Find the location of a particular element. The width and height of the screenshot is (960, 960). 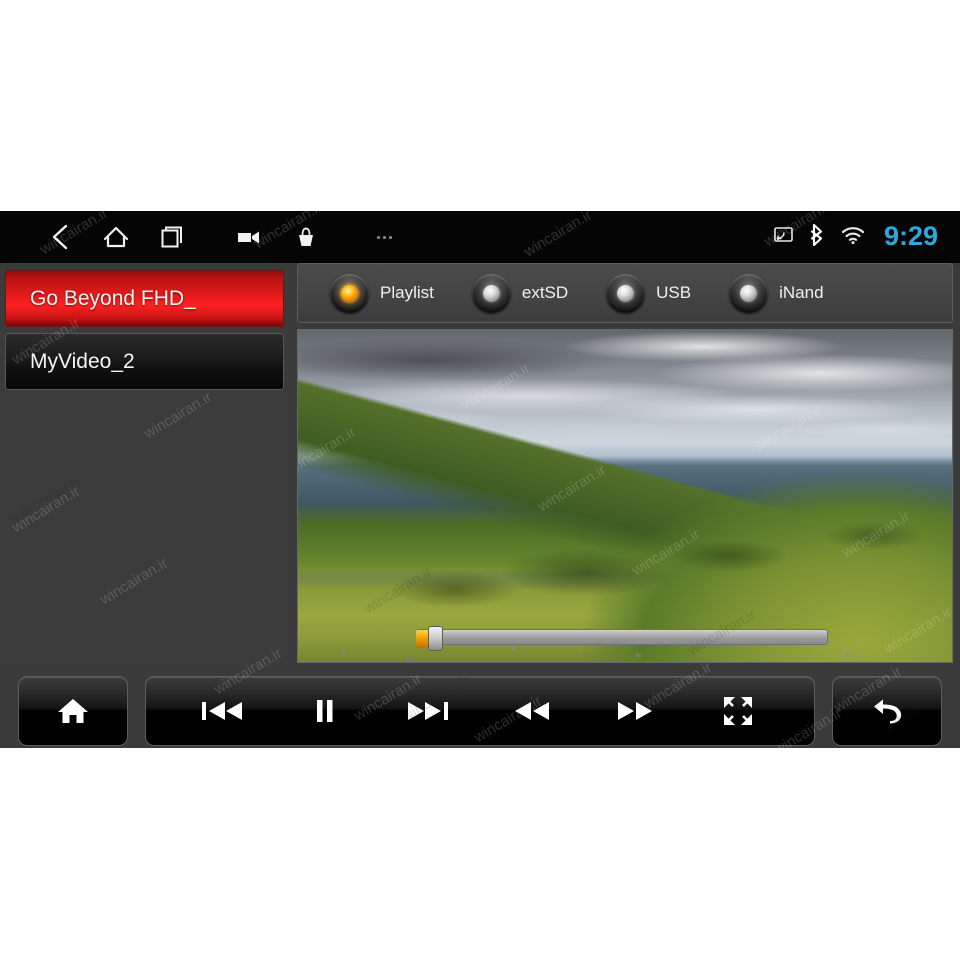

status-bar-system-icons: 9:29 is located at coordinates (866, 236).